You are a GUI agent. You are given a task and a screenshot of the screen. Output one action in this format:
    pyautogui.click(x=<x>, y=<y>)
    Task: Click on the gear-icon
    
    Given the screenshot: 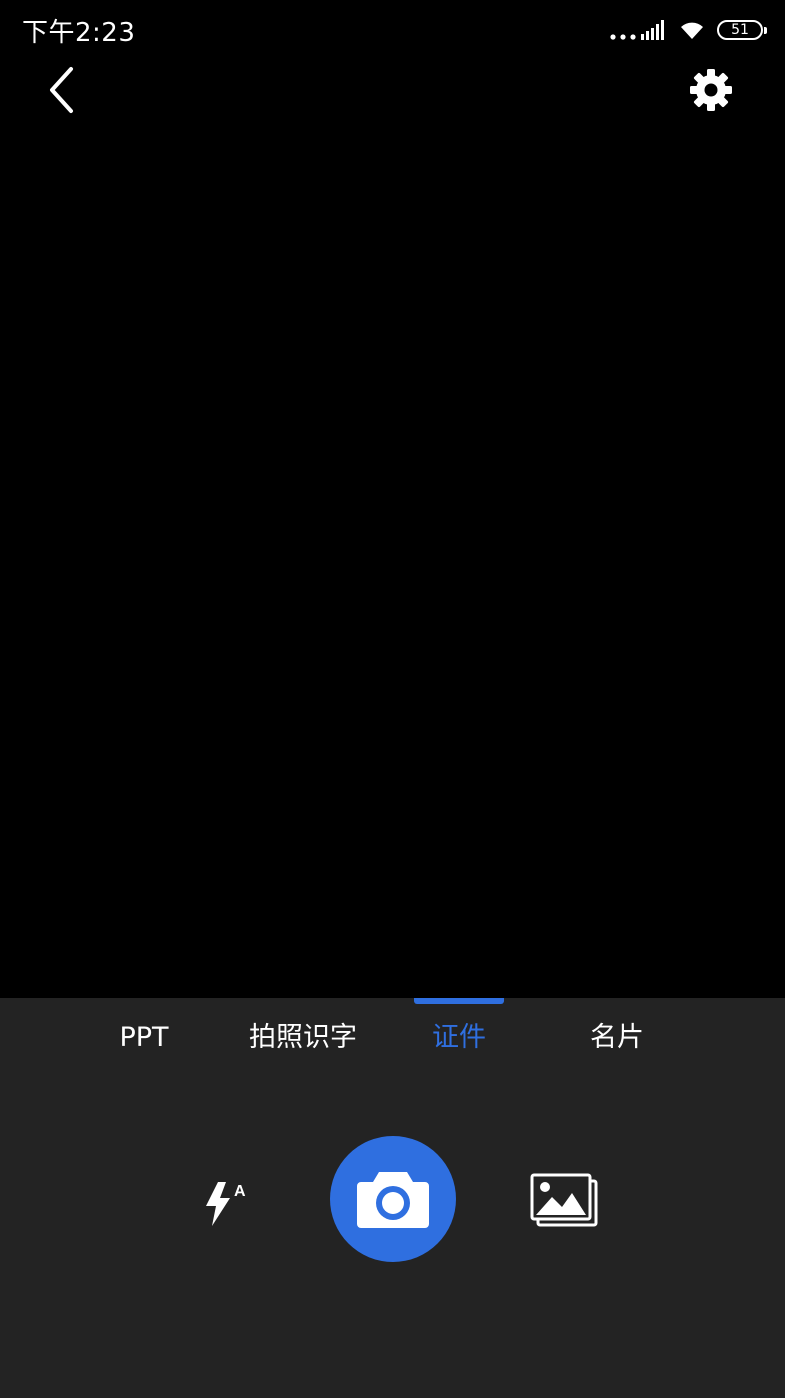 What is the action you would take?
    pyautogui.click(x=711, y=90)
    